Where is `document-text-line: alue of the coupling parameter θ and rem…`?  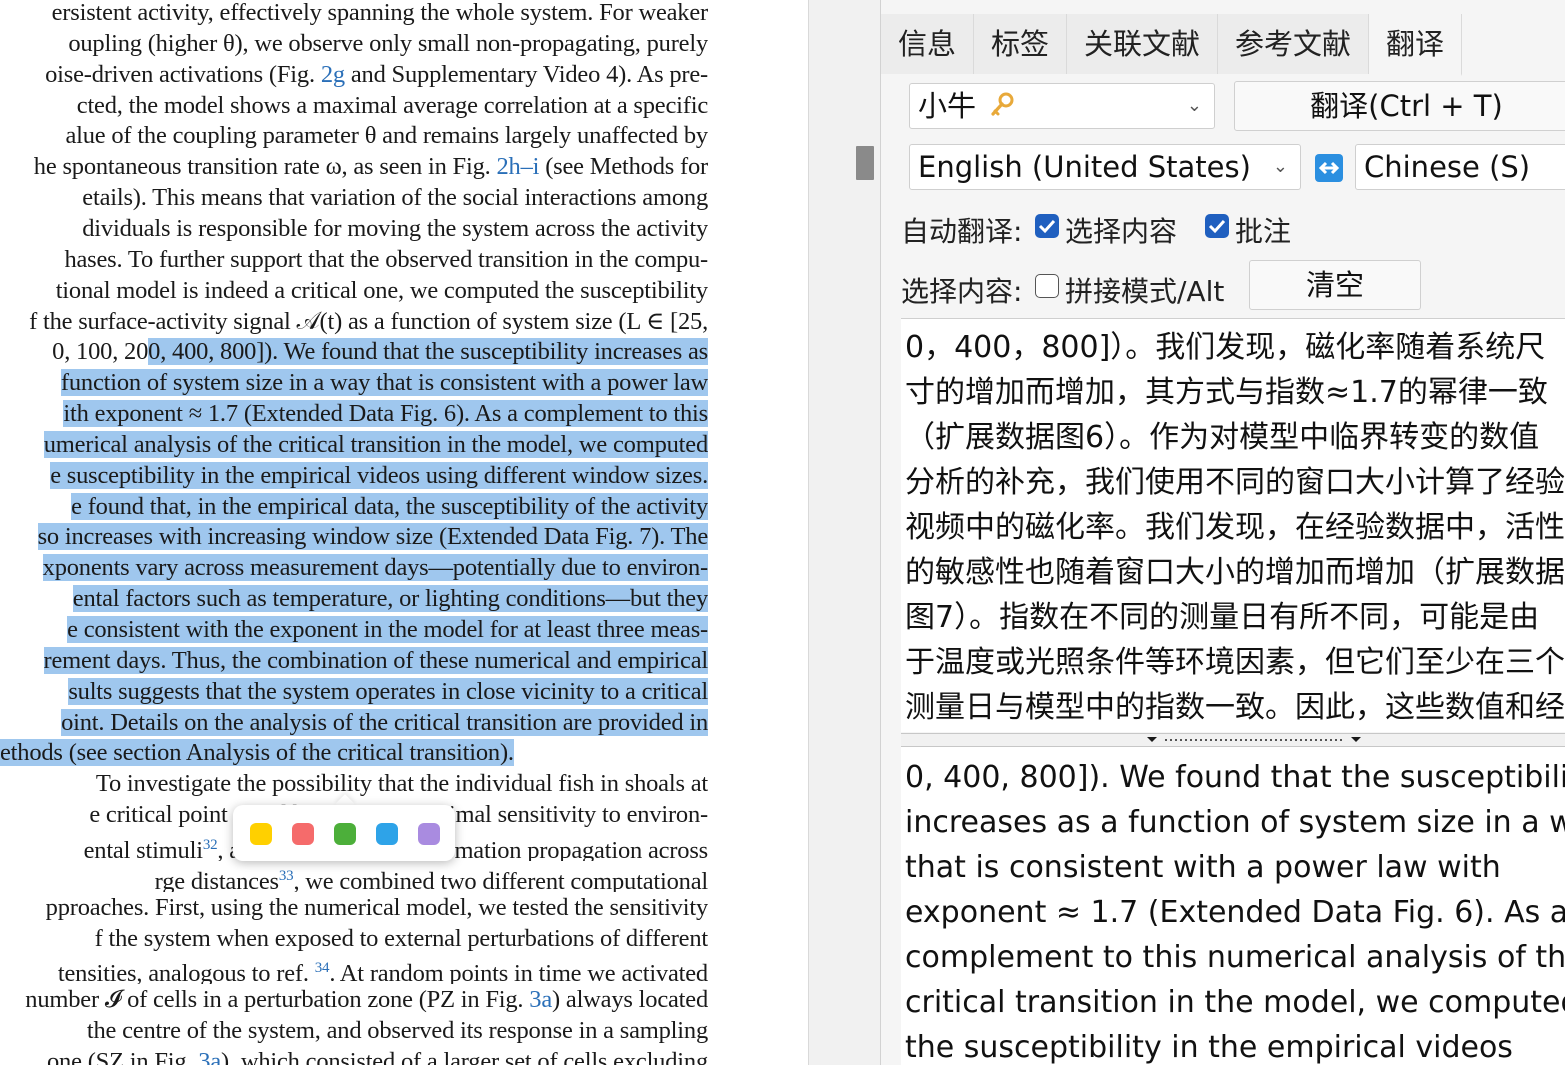 document-text-line: alue of the coupling parameter θ and rem… is located at coordinates (354, 135).